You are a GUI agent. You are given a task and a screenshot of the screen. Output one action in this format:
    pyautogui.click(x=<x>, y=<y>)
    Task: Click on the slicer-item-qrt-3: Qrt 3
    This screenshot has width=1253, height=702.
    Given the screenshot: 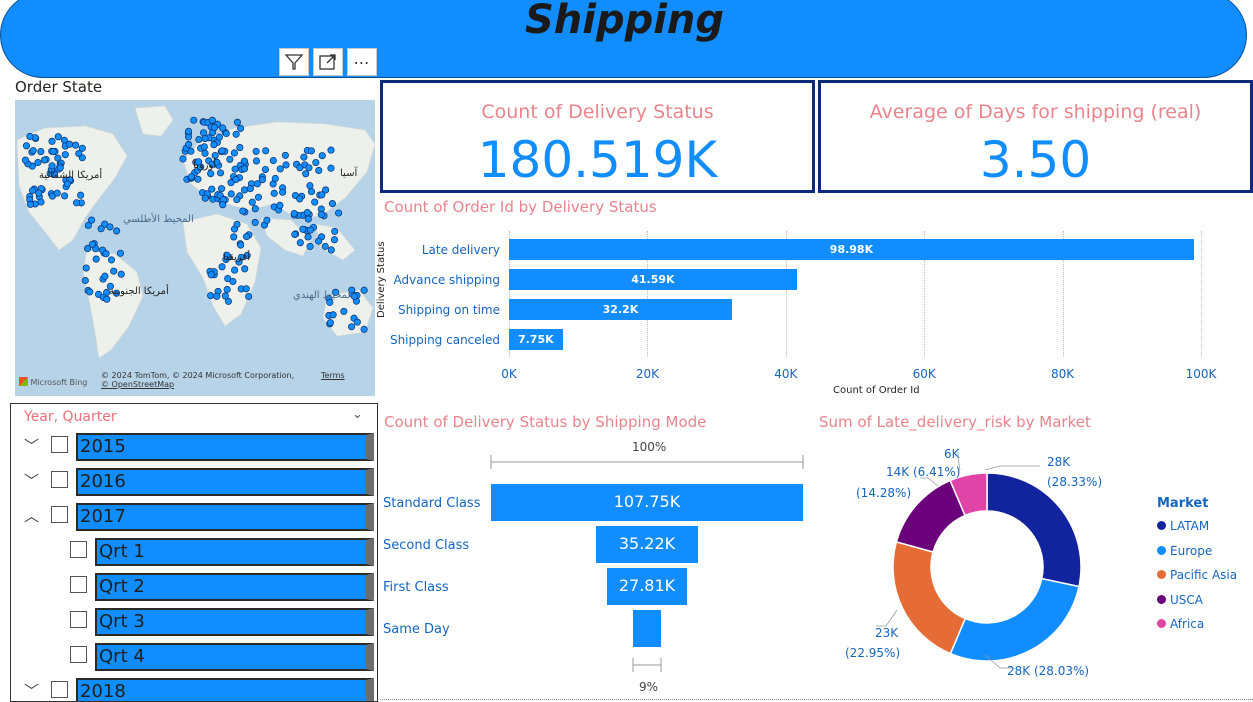 What is the action you would take?
    pyautogui.click(x=234, y=622)
    